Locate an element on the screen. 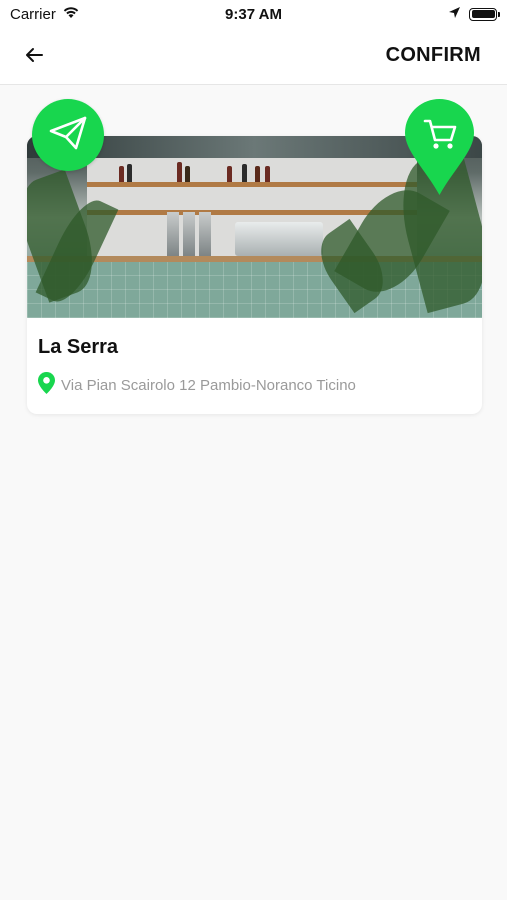  status-left: Carrier is located at coordinates (45, 14).